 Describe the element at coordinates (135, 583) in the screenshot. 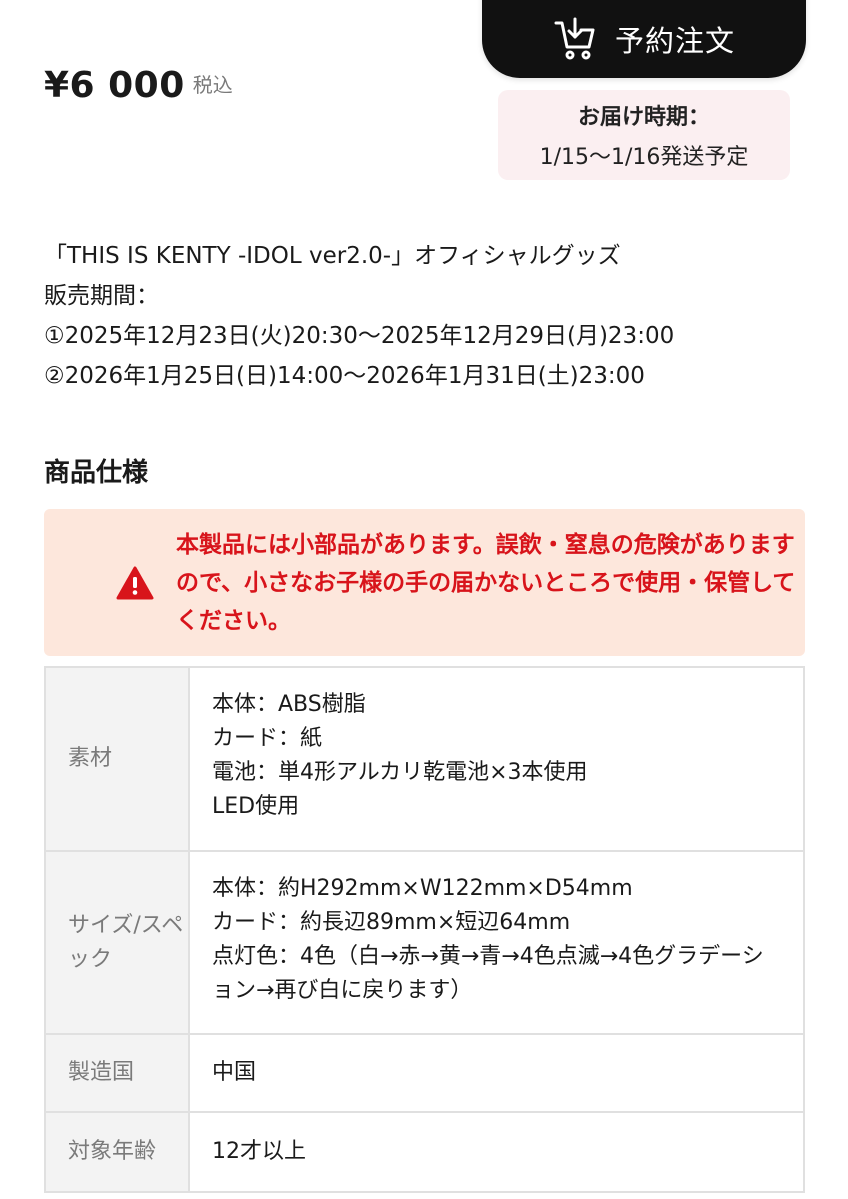

I see `warning-icon` at that location.